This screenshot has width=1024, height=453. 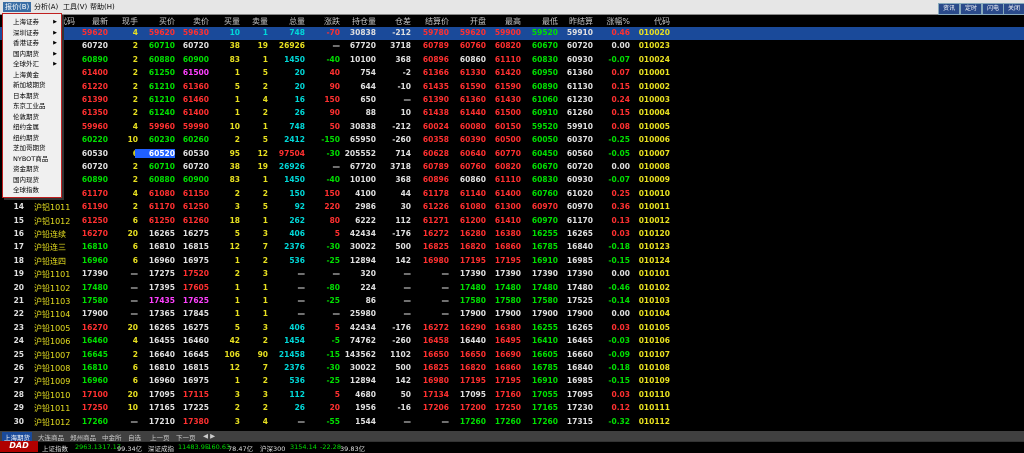 I want to click on market-tab: ◀ ▶, so click(x=209, y=436).